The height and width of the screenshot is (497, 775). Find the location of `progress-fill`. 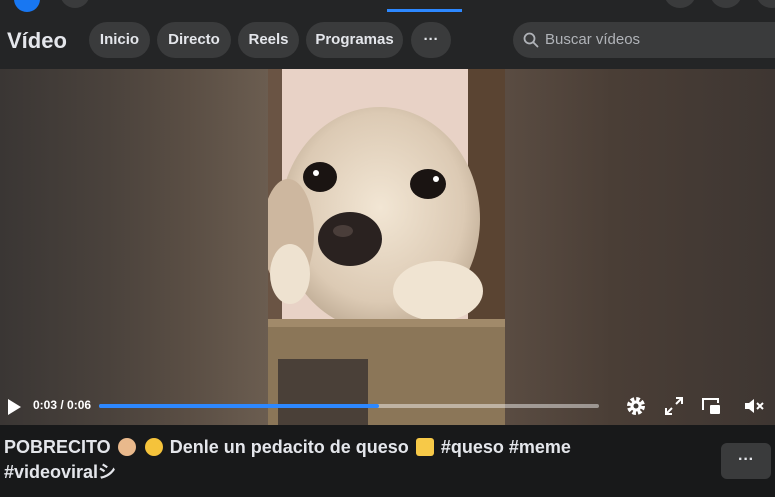

progress-fill is located at coordinates (239, 406).